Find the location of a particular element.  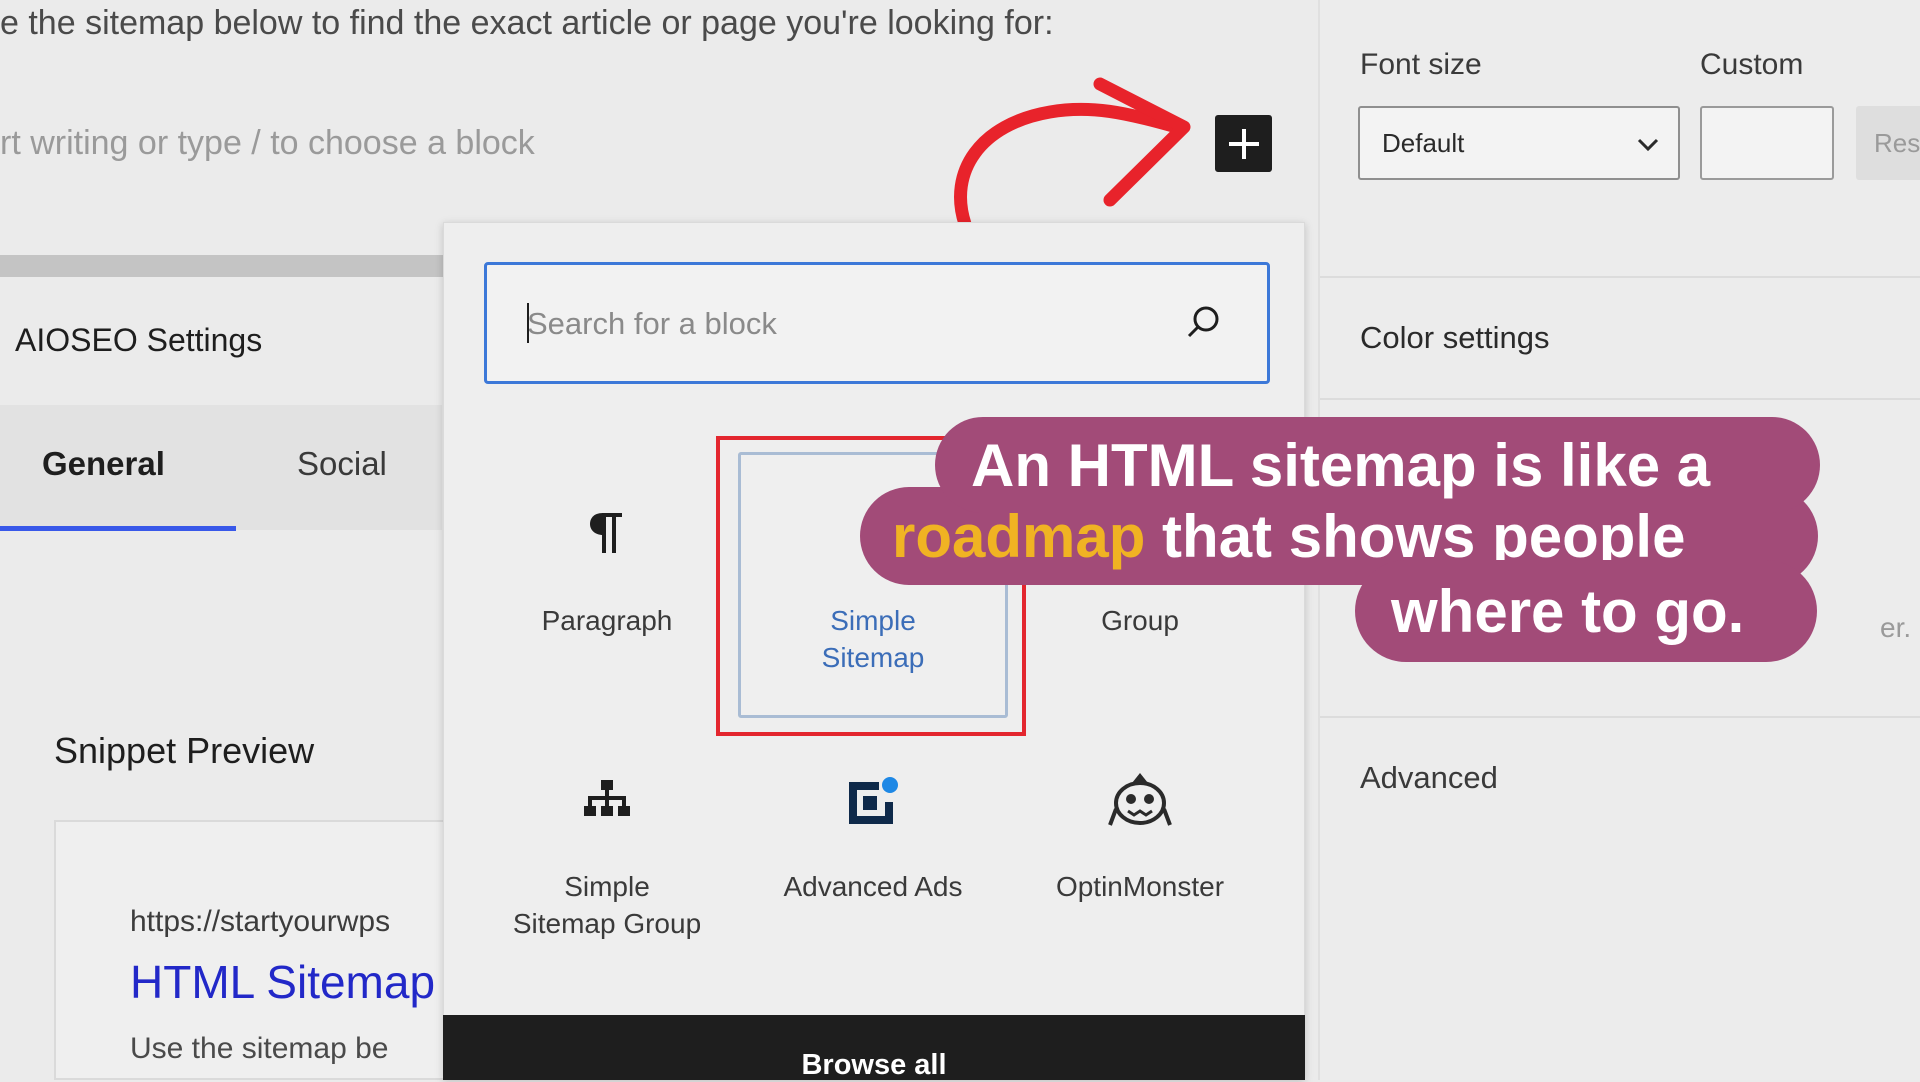

caption-line-3: where to go. is located at coordinates (1586, 611).